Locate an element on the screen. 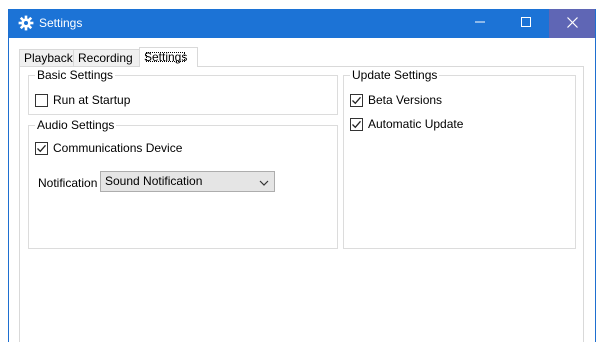  maximize-button is located at coordinates (526, 23).